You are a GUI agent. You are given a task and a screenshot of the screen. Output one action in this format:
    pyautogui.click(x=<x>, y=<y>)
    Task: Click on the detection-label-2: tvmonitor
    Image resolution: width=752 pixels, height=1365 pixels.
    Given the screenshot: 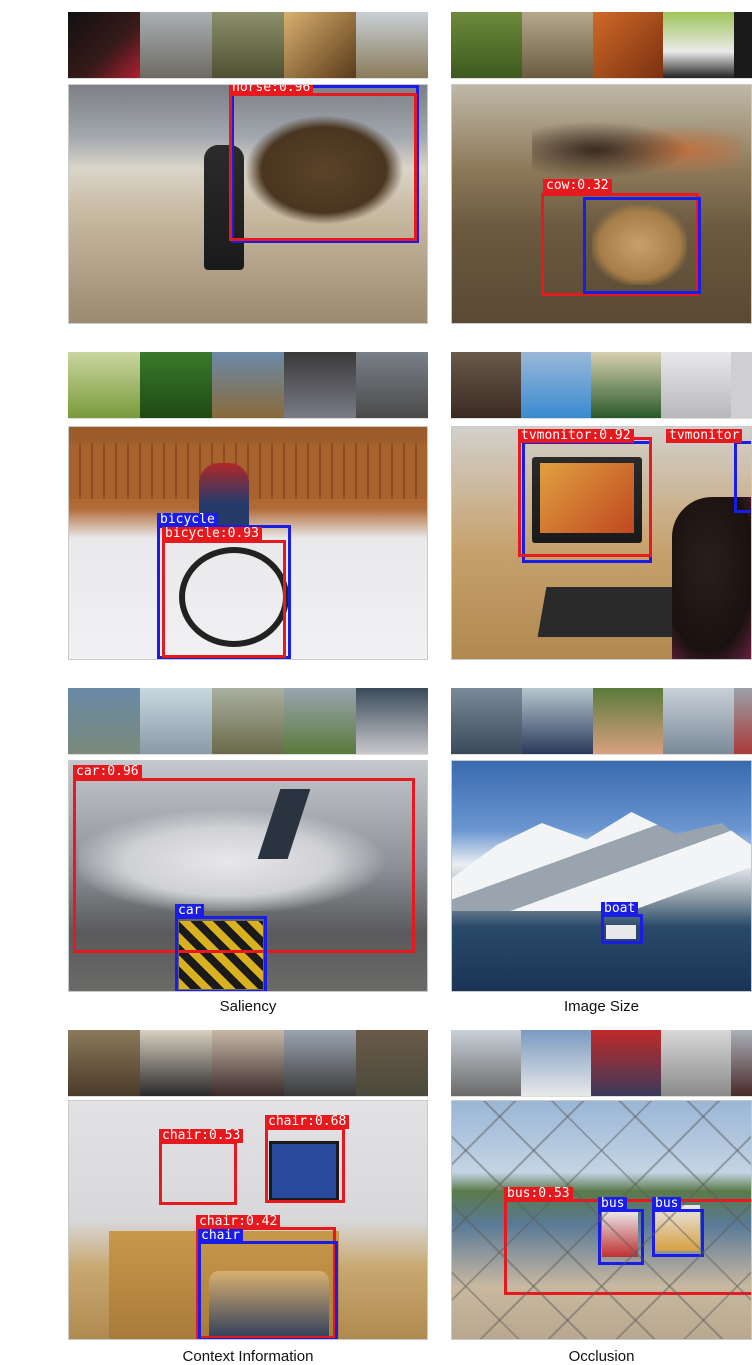 What is the action you would take?
    pyautogui.click(x=704, y=436)
    